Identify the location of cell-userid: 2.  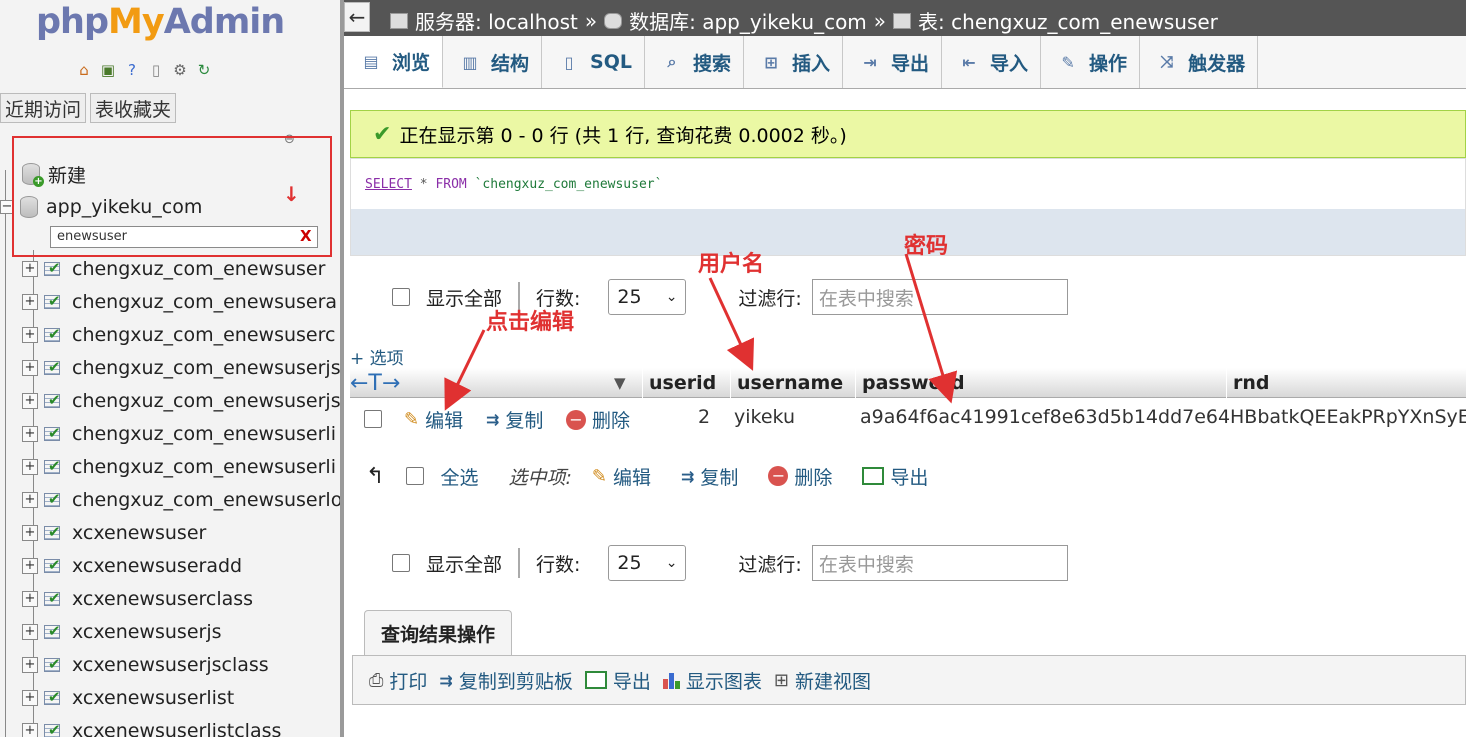
(704, 417).